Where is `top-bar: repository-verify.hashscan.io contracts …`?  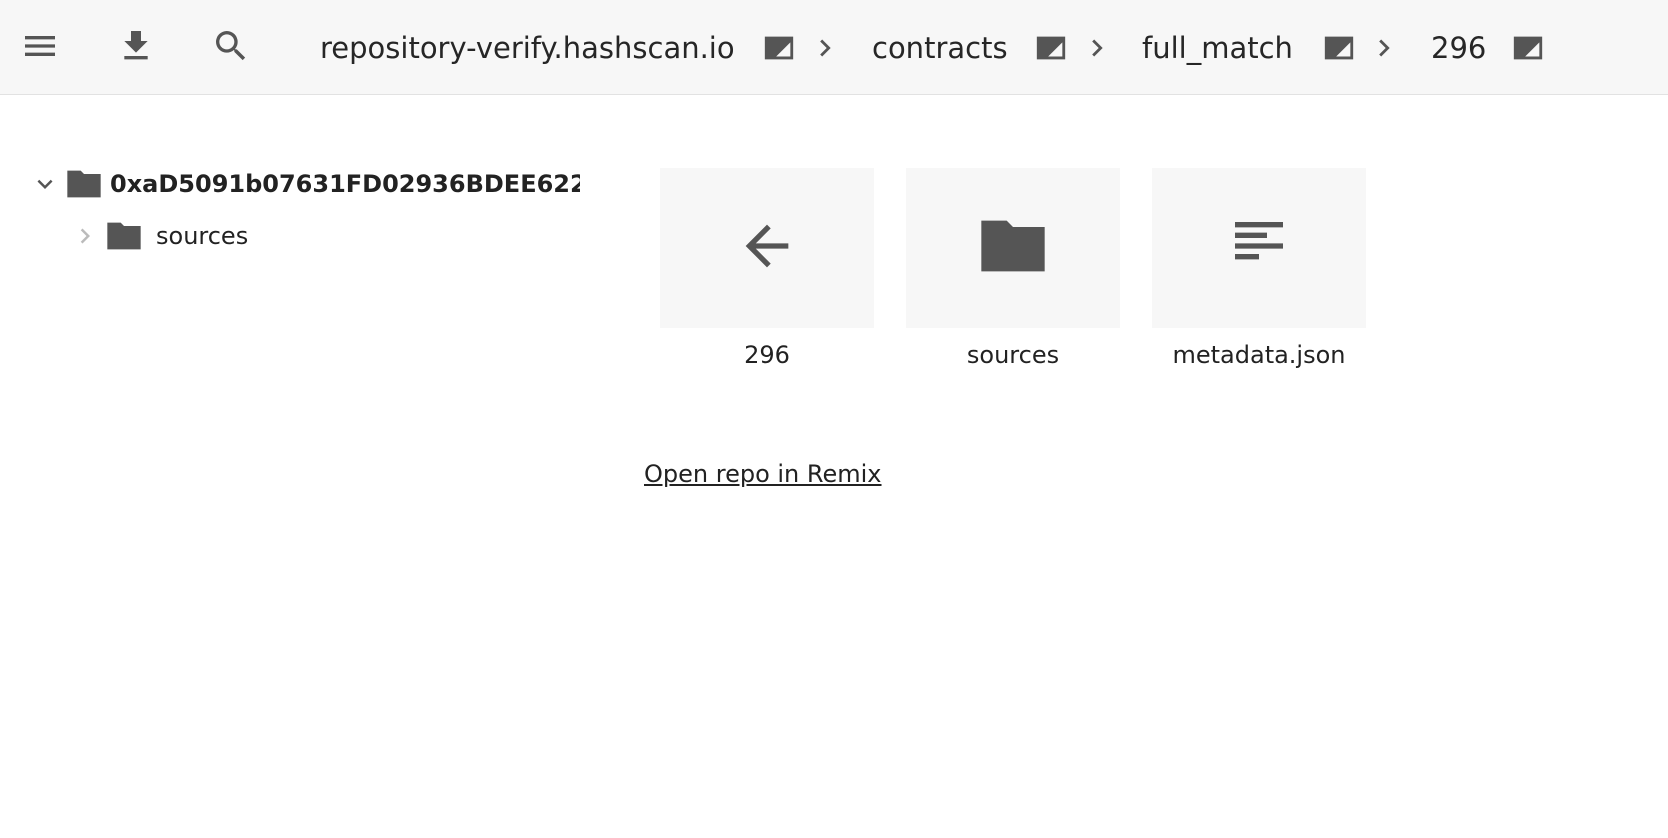
top-bar: repository-verify.hashscan.io contracts … is located at coordinates (834, 47).